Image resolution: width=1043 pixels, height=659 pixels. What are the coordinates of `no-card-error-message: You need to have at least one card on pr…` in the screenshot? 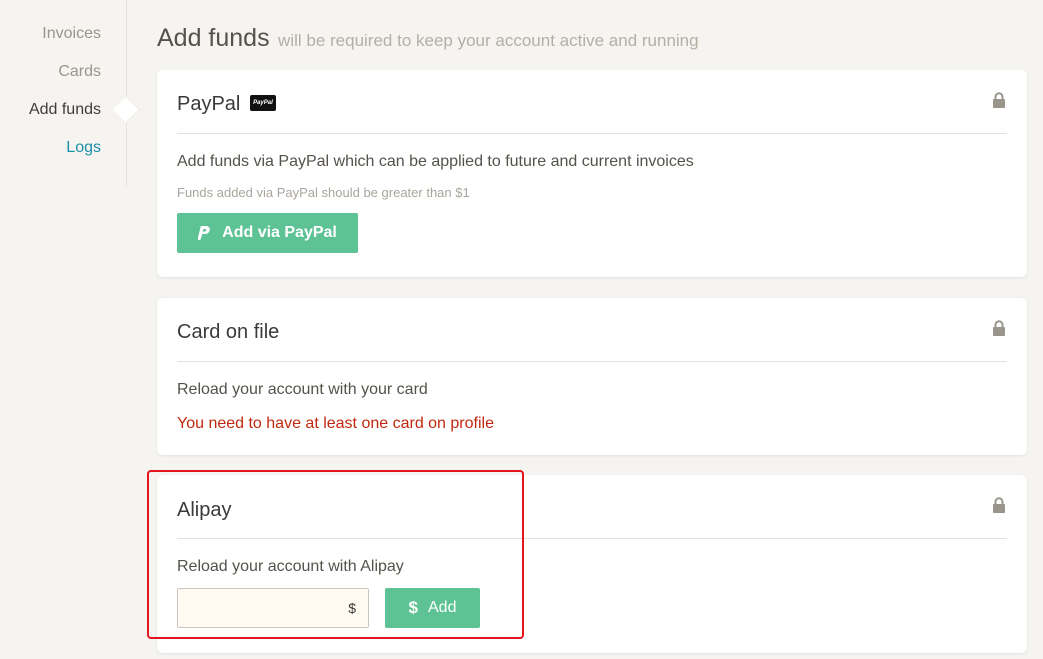 It's located at (335, 423).